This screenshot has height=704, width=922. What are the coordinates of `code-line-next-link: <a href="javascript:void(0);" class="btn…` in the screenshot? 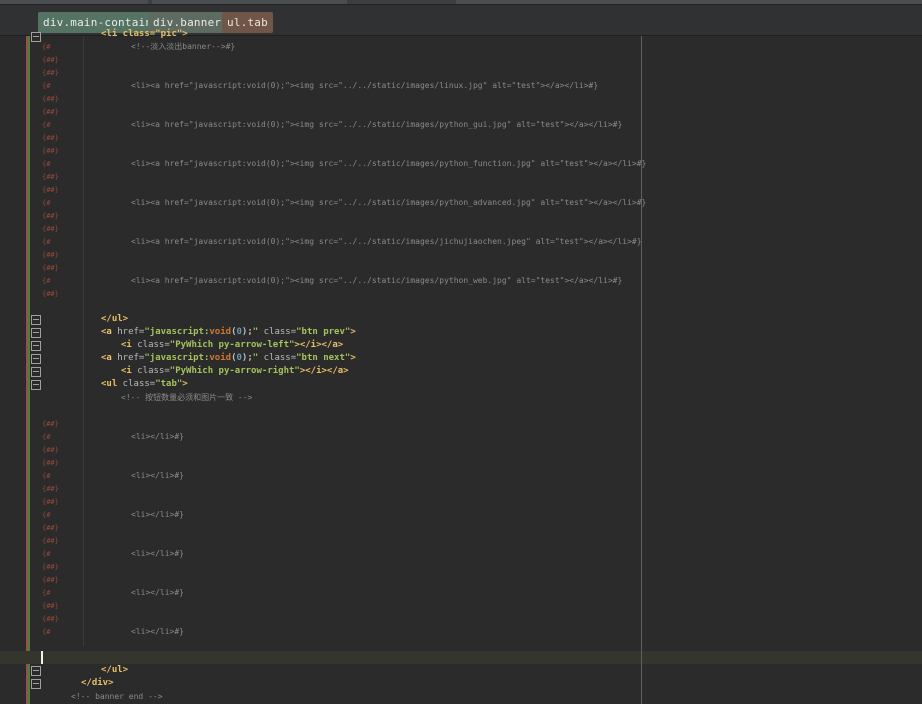 It's located at (228, 358).